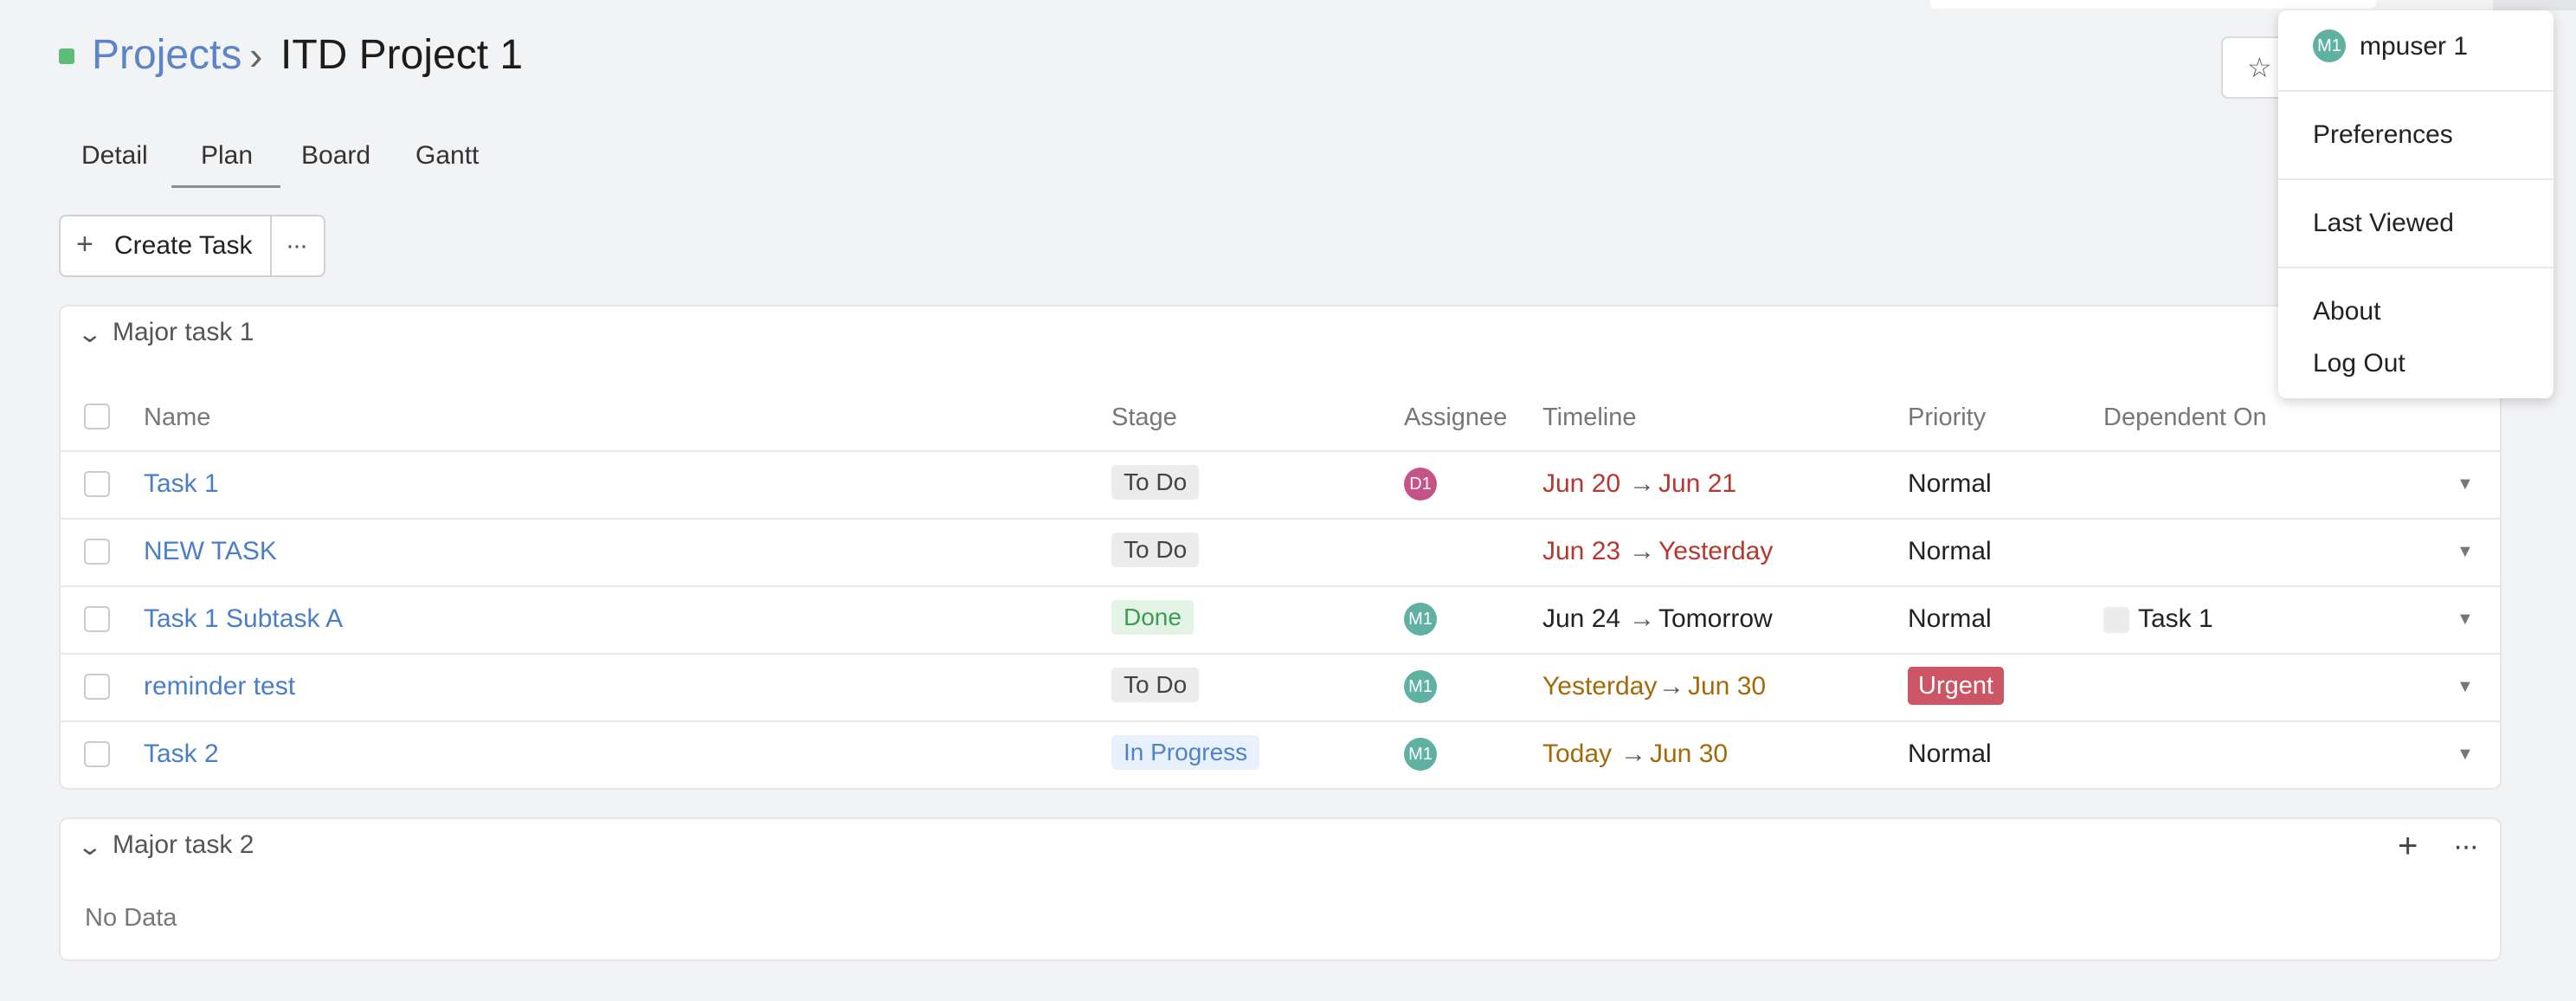  I want to click on timeline-start: Today, so click(1577, 754).